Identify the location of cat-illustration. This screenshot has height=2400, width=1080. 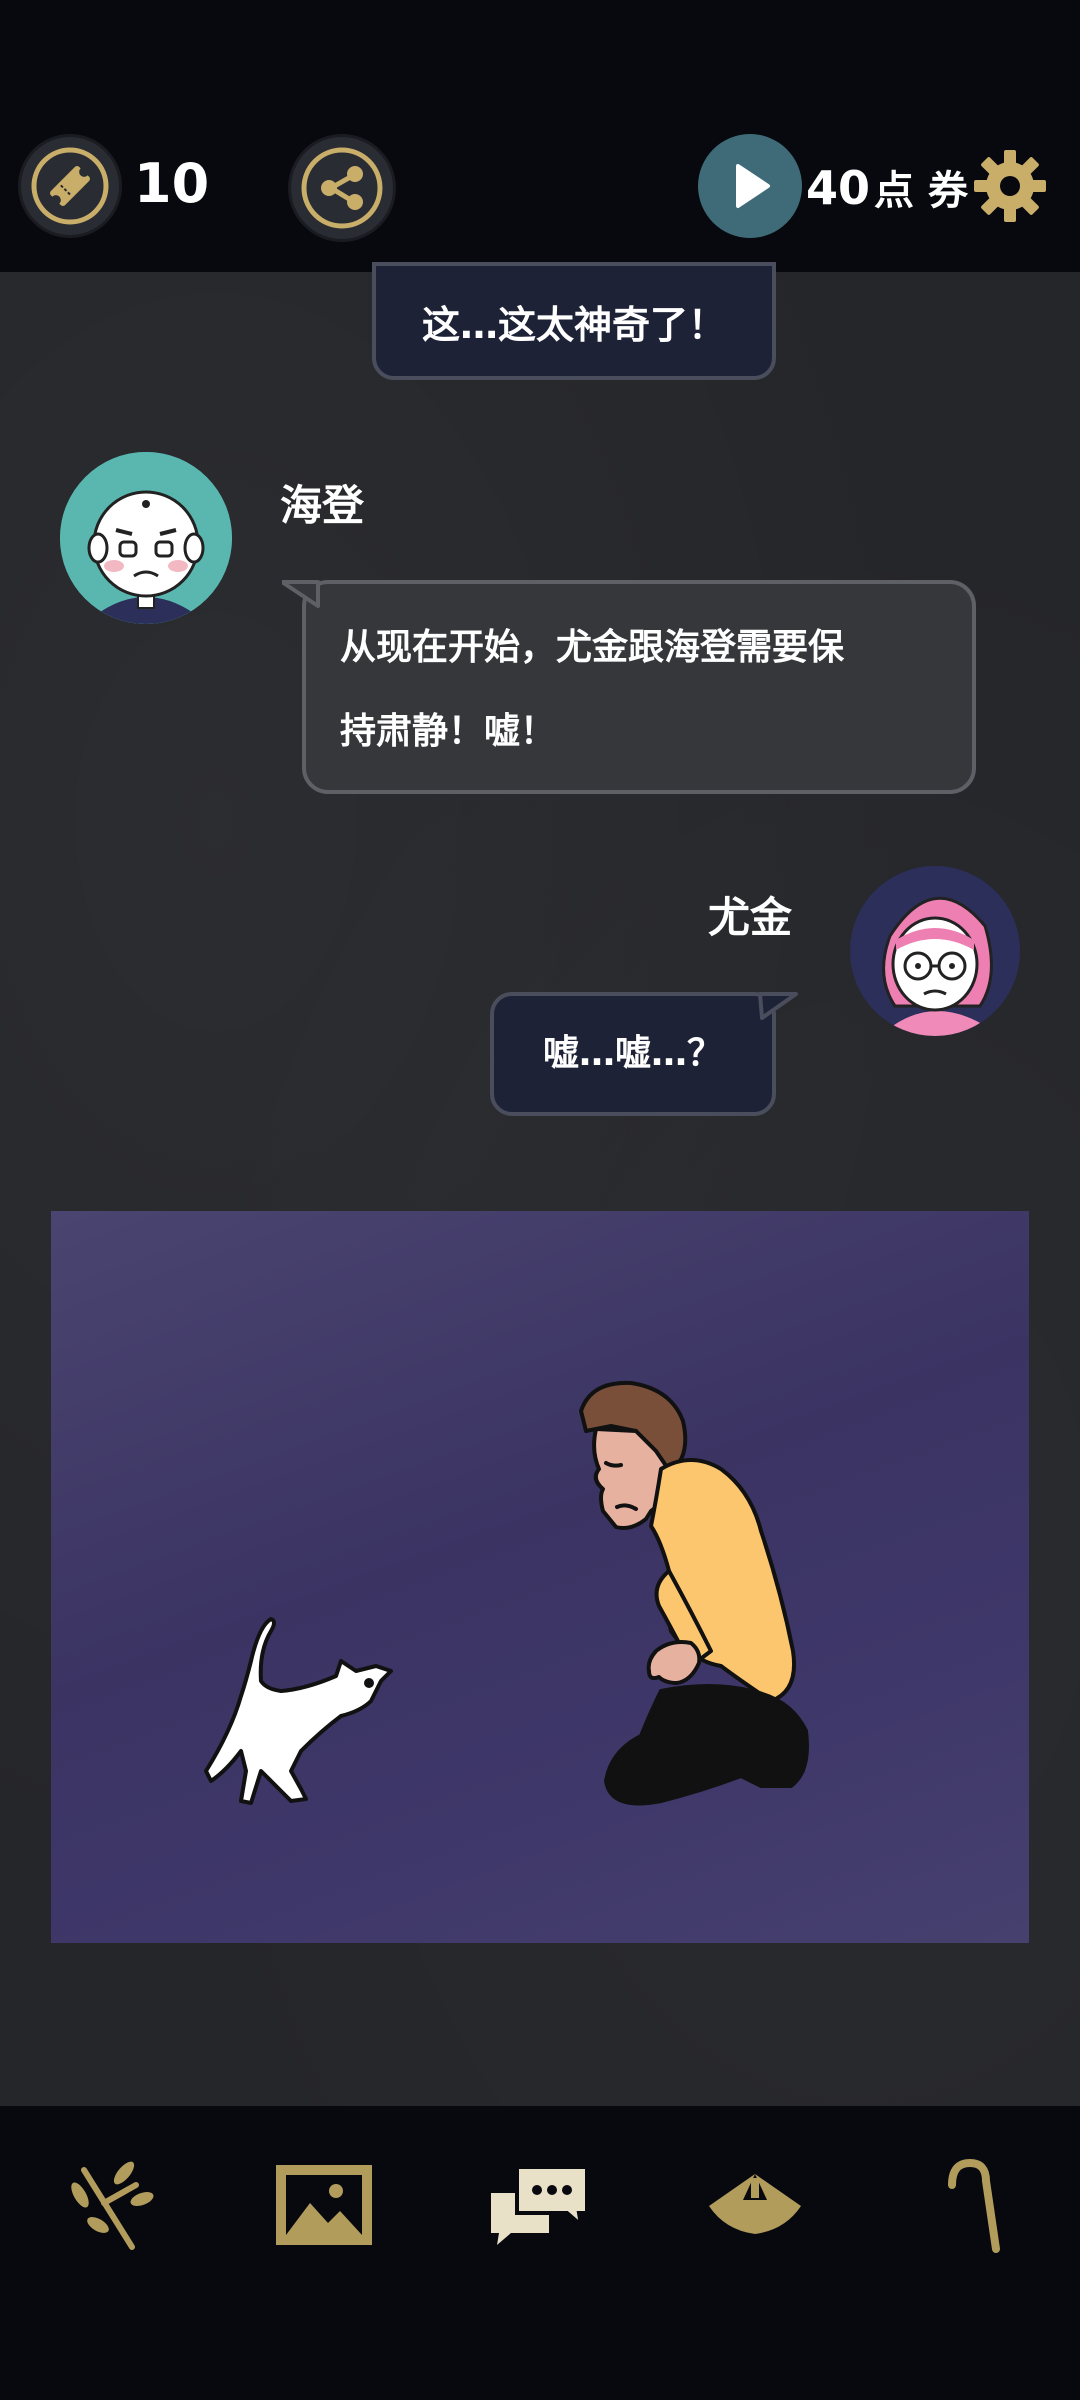
(298, 1711).